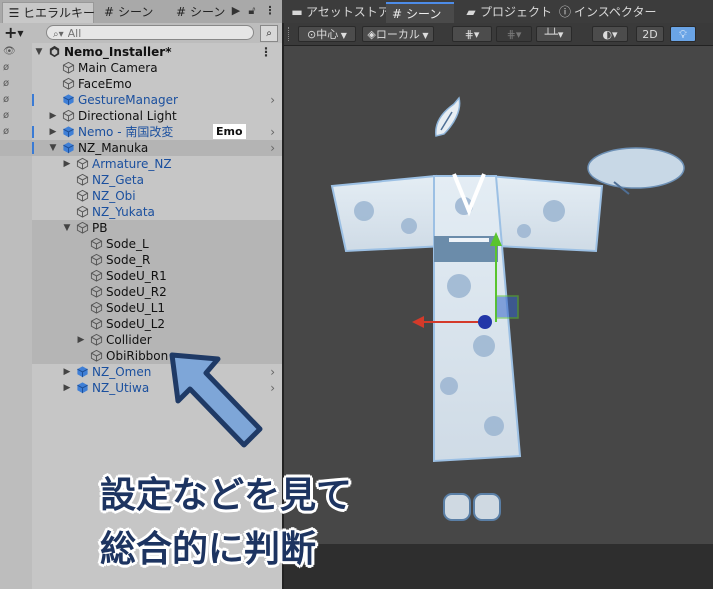 Image resolution: width=713 pixels, height=589 pixels. Describe the element at coordinates (141, 308) in the screenshot. I see `hierarchy-item-sodeu-l1: SodeU_L1` at that location.